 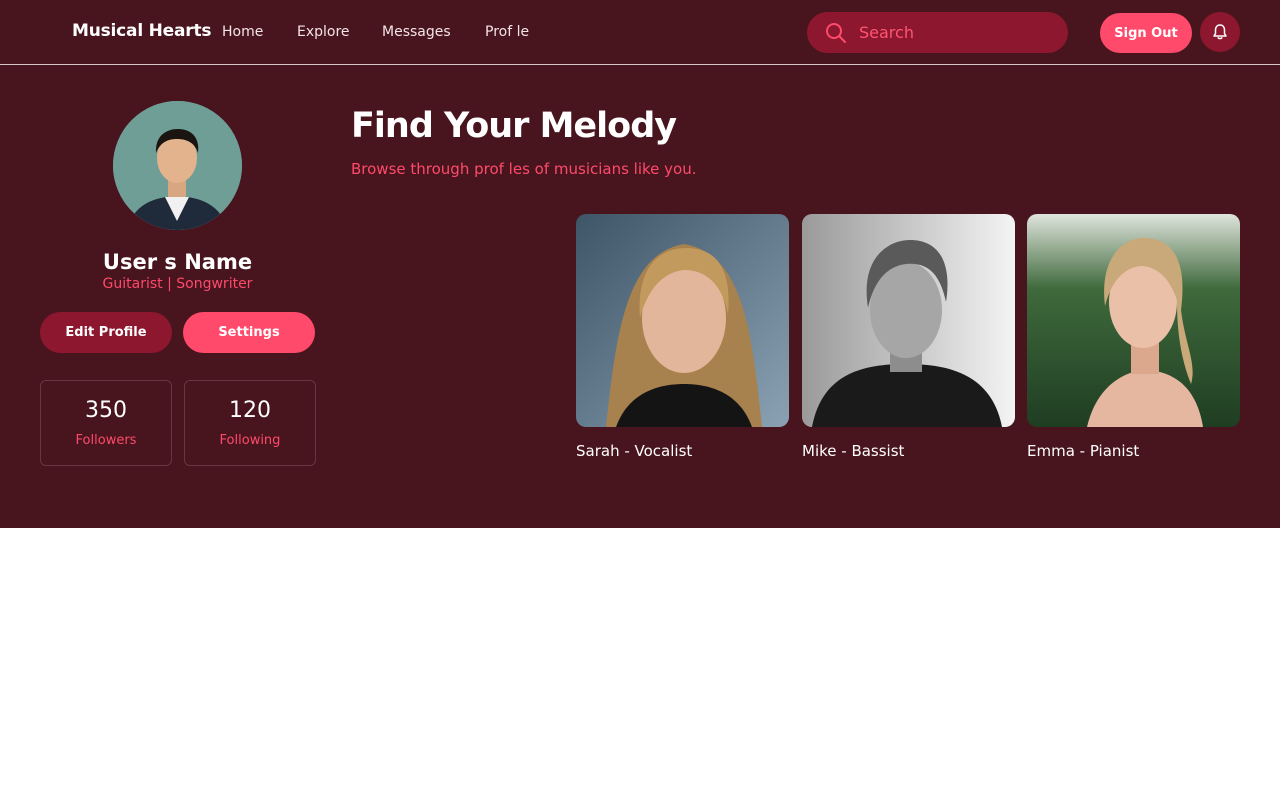 What do you see at coordinates (250, 410) in the screenshot?
I see `following-count: 120` at bounding box center [250, 410].